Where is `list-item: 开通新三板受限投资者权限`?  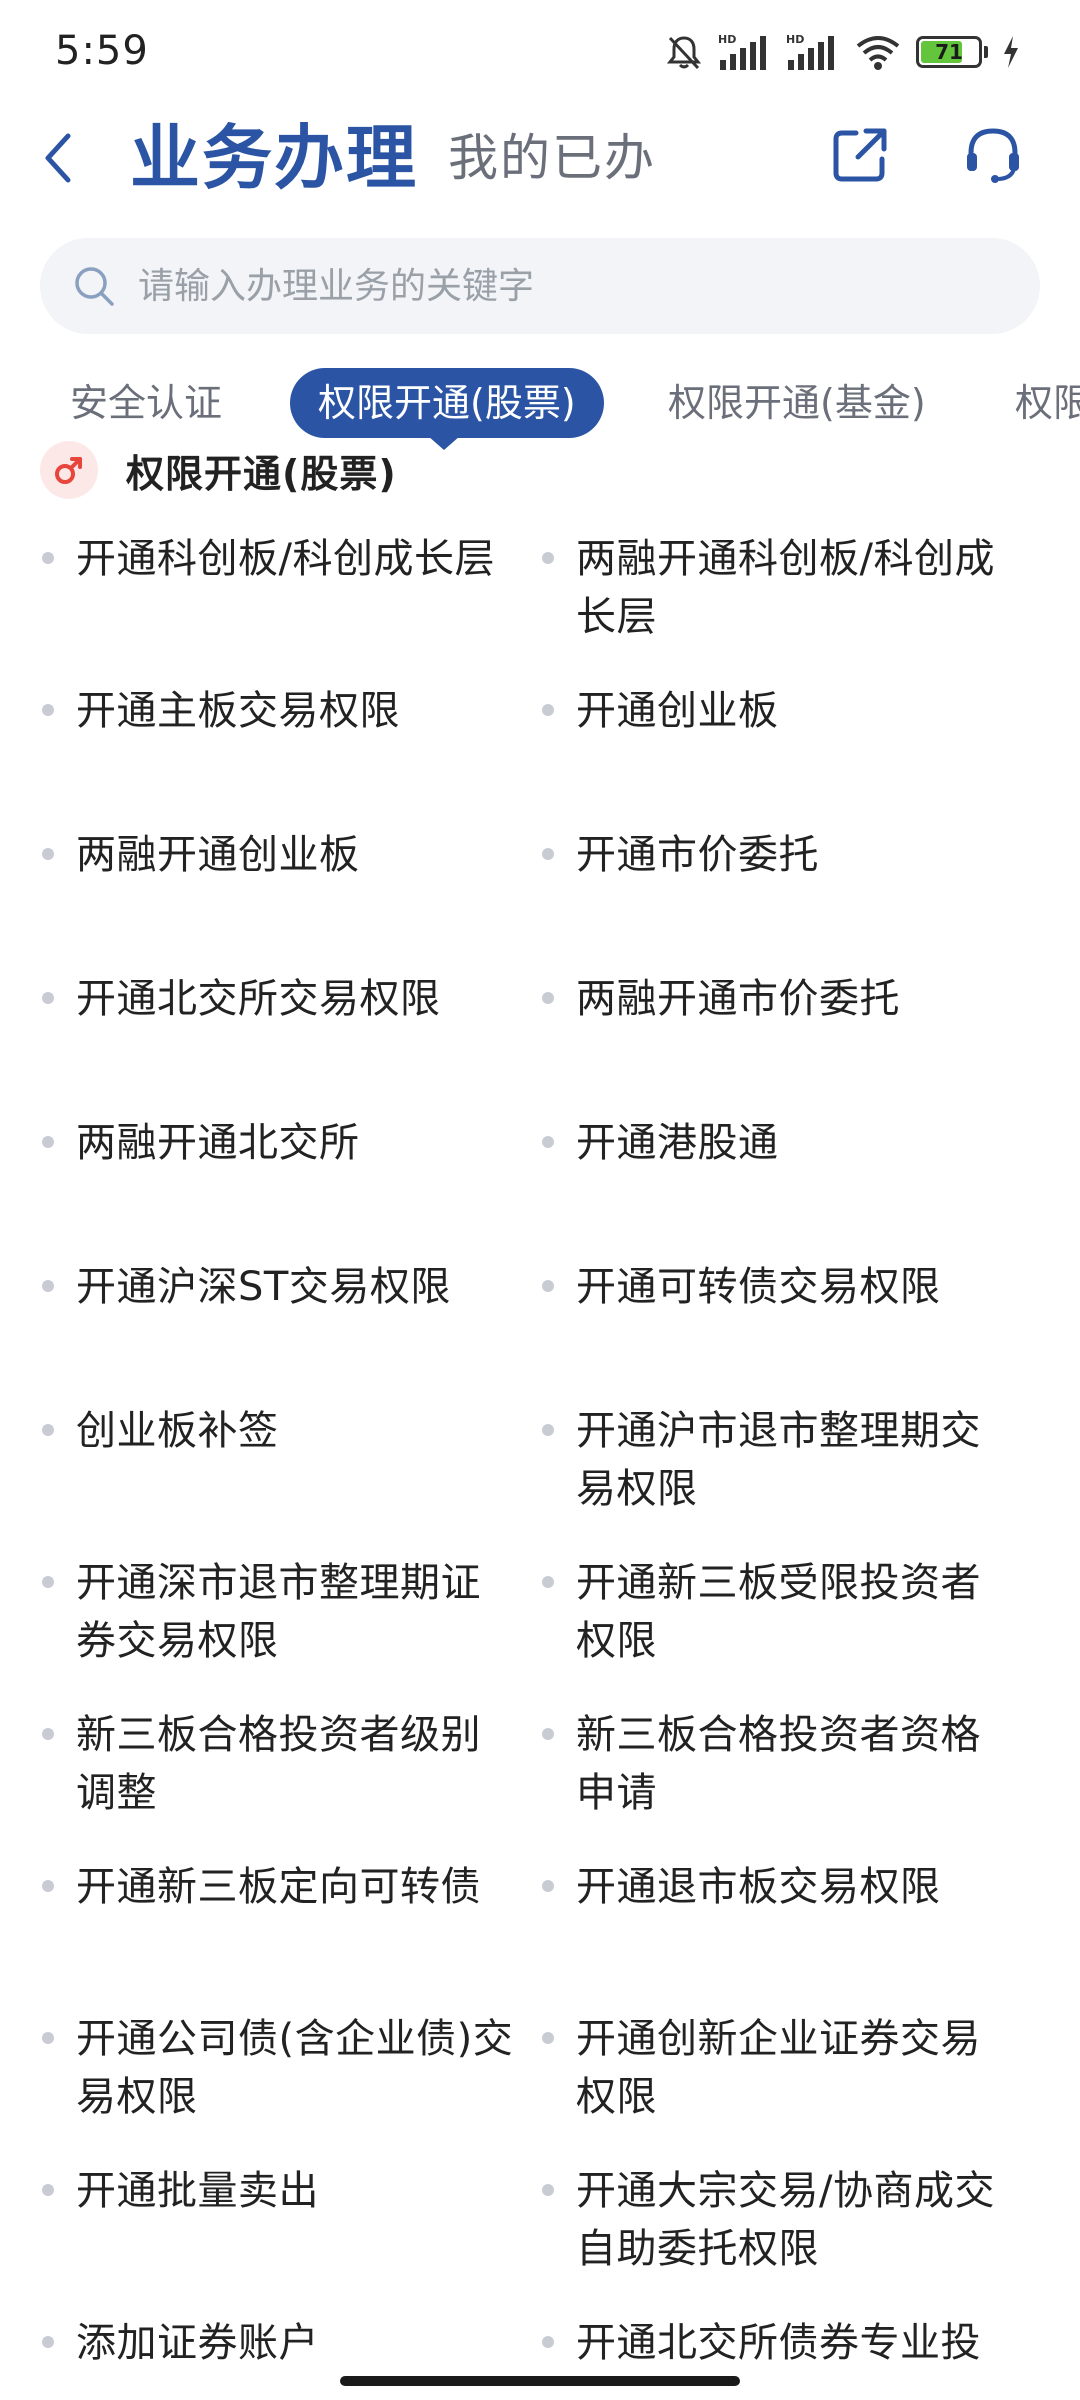 list-item: 开通新三板受限投资者权限 is located at coordinates (779, 1612).